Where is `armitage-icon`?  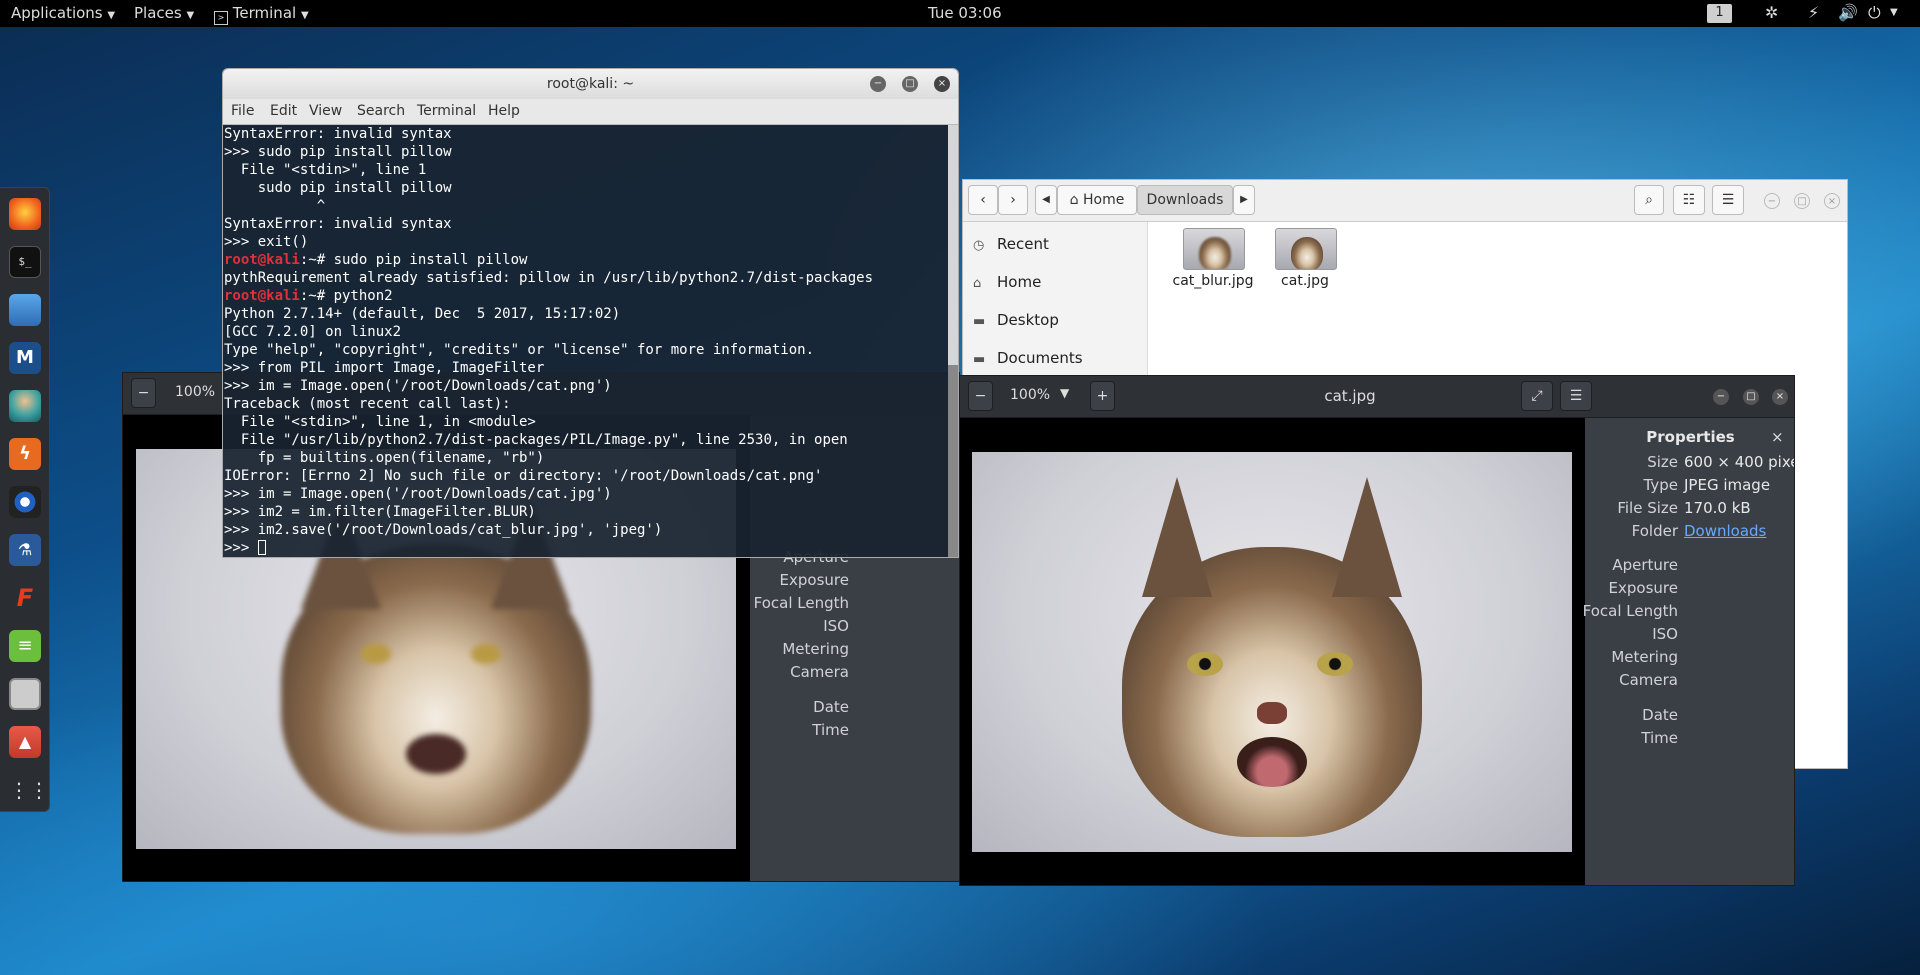 armitage-icon is located at coordinates (25, 406).